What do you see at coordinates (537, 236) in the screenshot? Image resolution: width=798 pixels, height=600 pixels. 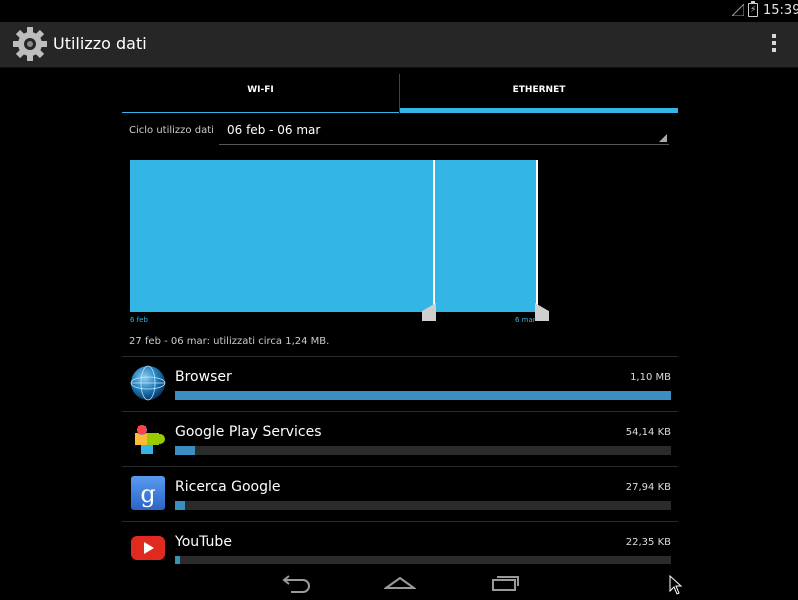 I see `sweep-end-line` at bounding box center [537, 236].